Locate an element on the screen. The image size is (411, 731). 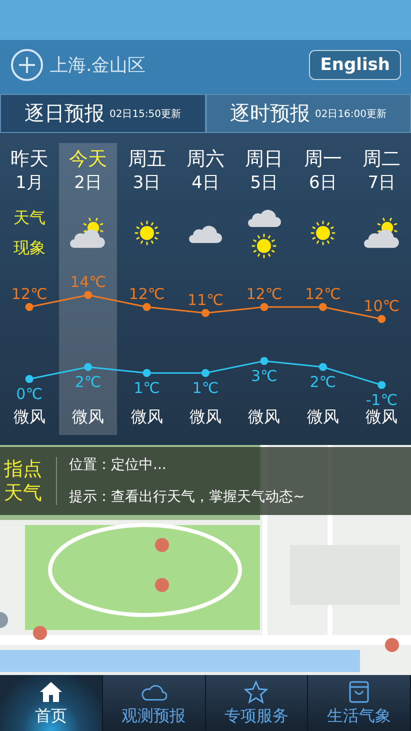
nav-tab: 专项服务 is located at coordinates (257, 703).